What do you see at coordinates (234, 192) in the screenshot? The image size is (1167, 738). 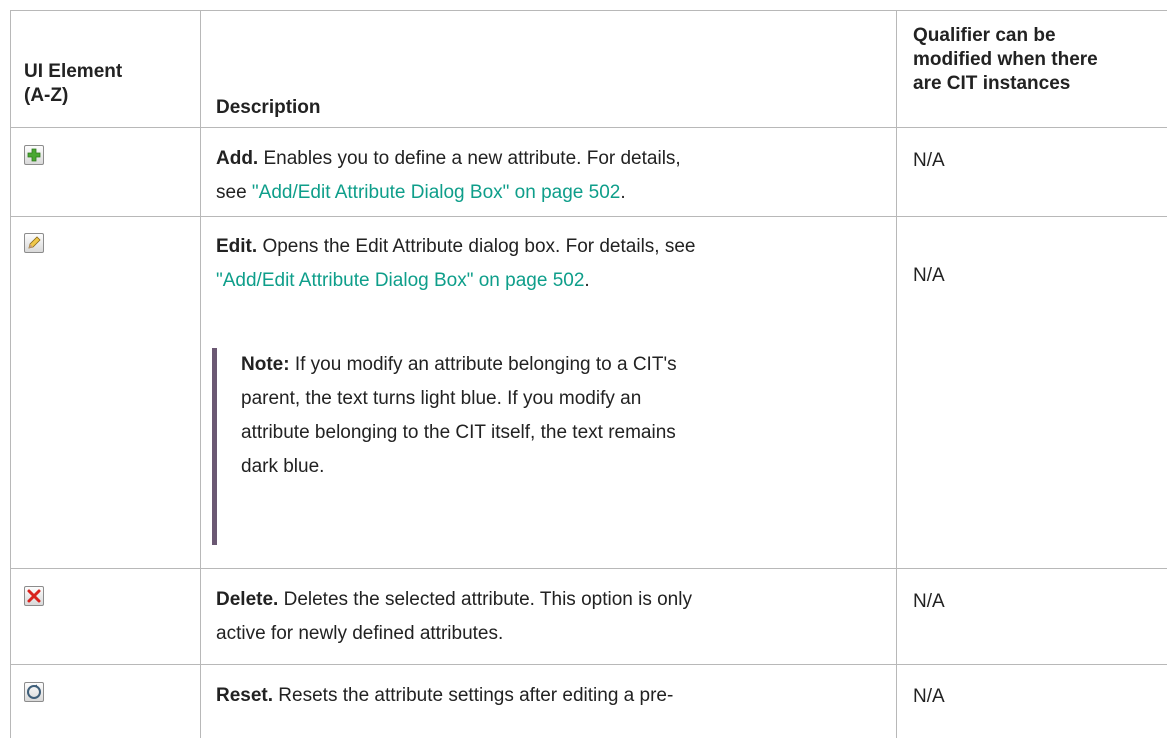 I see `row-add-text-see: see` at bounding box center [234, 192].